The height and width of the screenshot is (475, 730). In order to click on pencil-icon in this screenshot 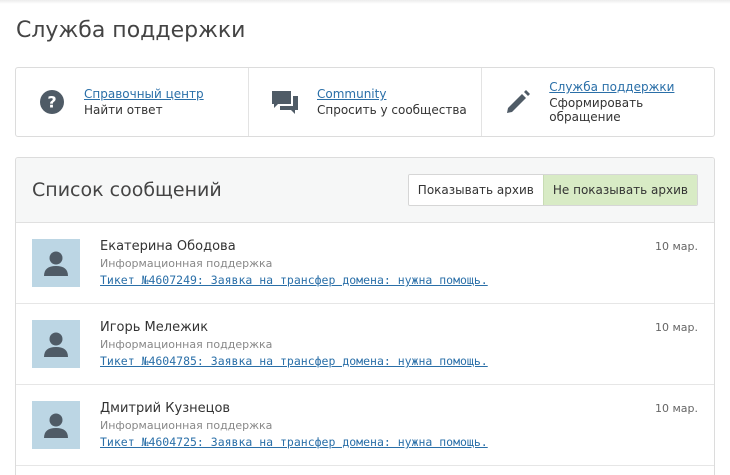, I will do `click(517, 102)`.